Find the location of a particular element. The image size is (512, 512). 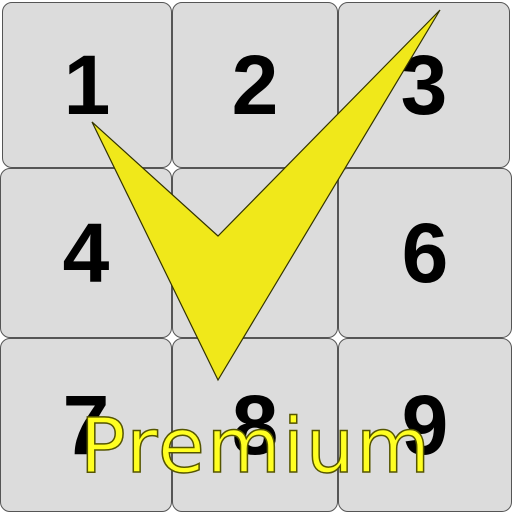

tile-number: 4 is located at coordinates (86, 253).